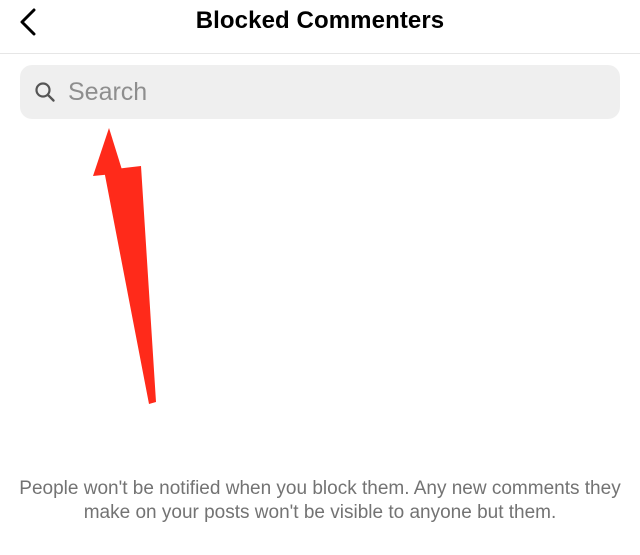  What do you see at coordinates (45, 92) in the screenshot?
I see `search-icon` at bounding box center [45, 92].